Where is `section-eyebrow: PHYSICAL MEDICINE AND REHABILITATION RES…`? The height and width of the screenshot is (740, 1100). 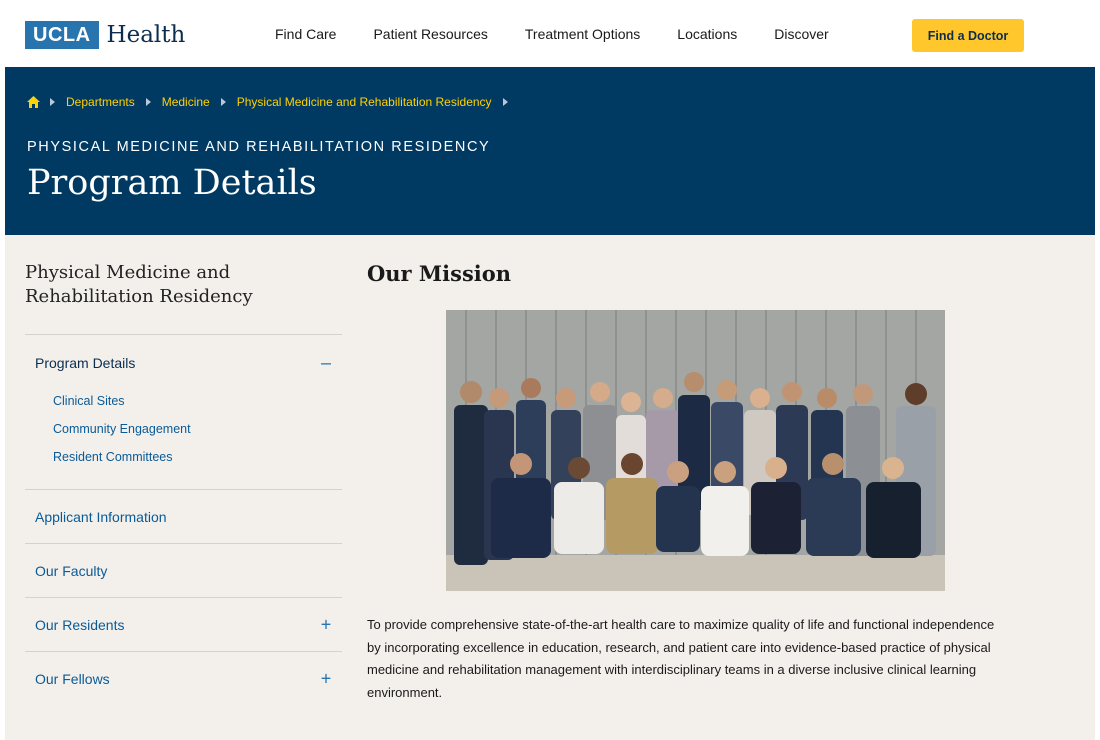 section-eyebrow: PHYSICAL MEDICINE AND REHABILITATION RES… is located at coordinates (259, 147).